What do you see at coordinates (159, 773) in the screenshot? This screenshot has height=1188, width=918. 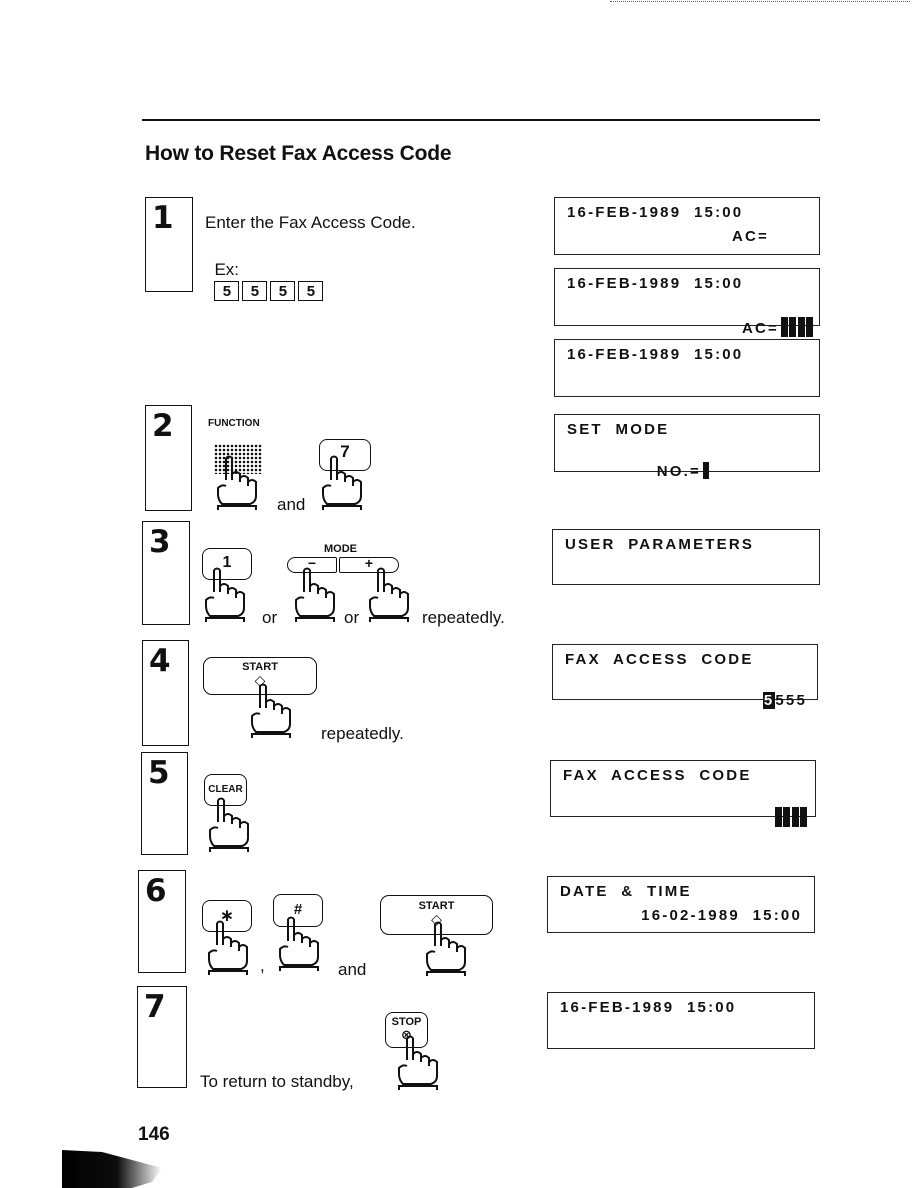 I see `step-number: 5` at bounding box center [159, 773].